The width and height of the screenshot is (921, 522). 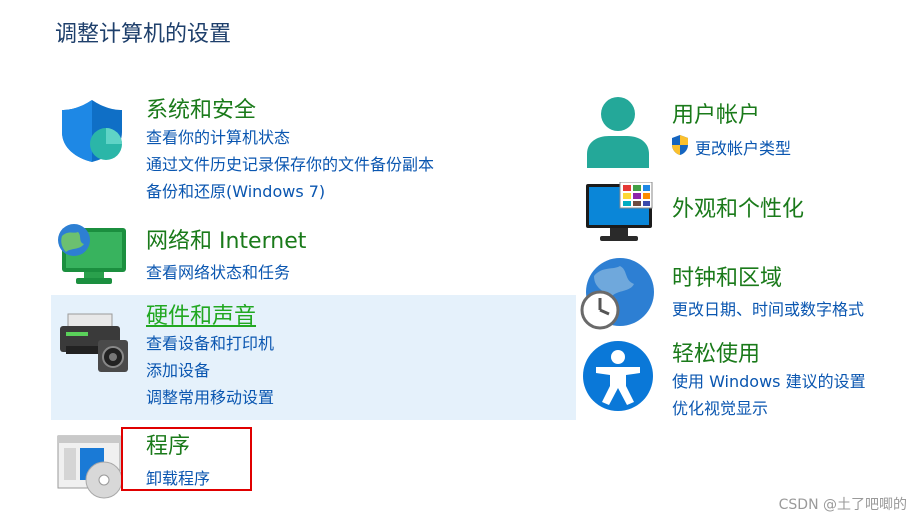 What do you see at coordinates (218, 271) in the screenshot?
I see `network-status-link: 查看网络状态和任务` at bounding box center [218, 271].